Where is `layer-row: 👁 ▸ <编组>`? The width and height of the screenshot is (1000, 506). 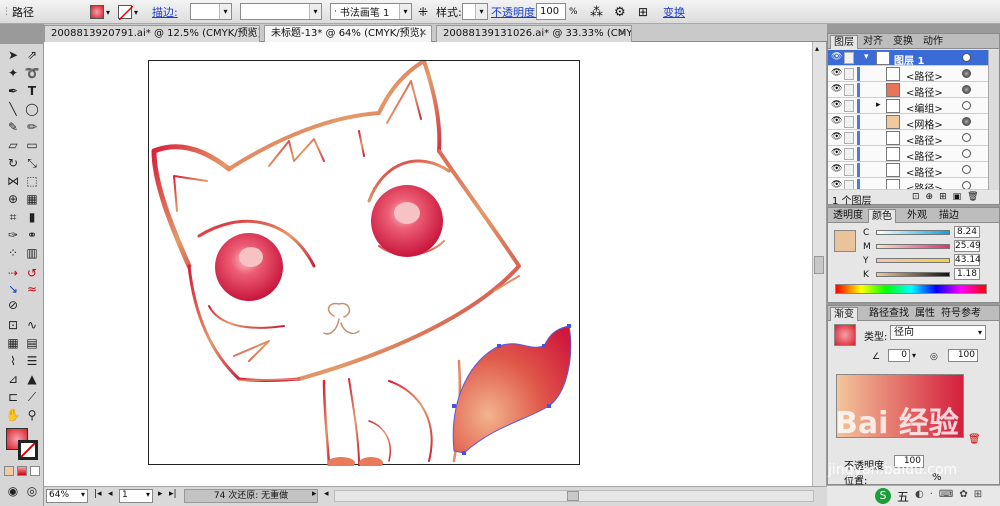
layer-row: 👁 ▸ <编组> is located at coordinates (908, 106).